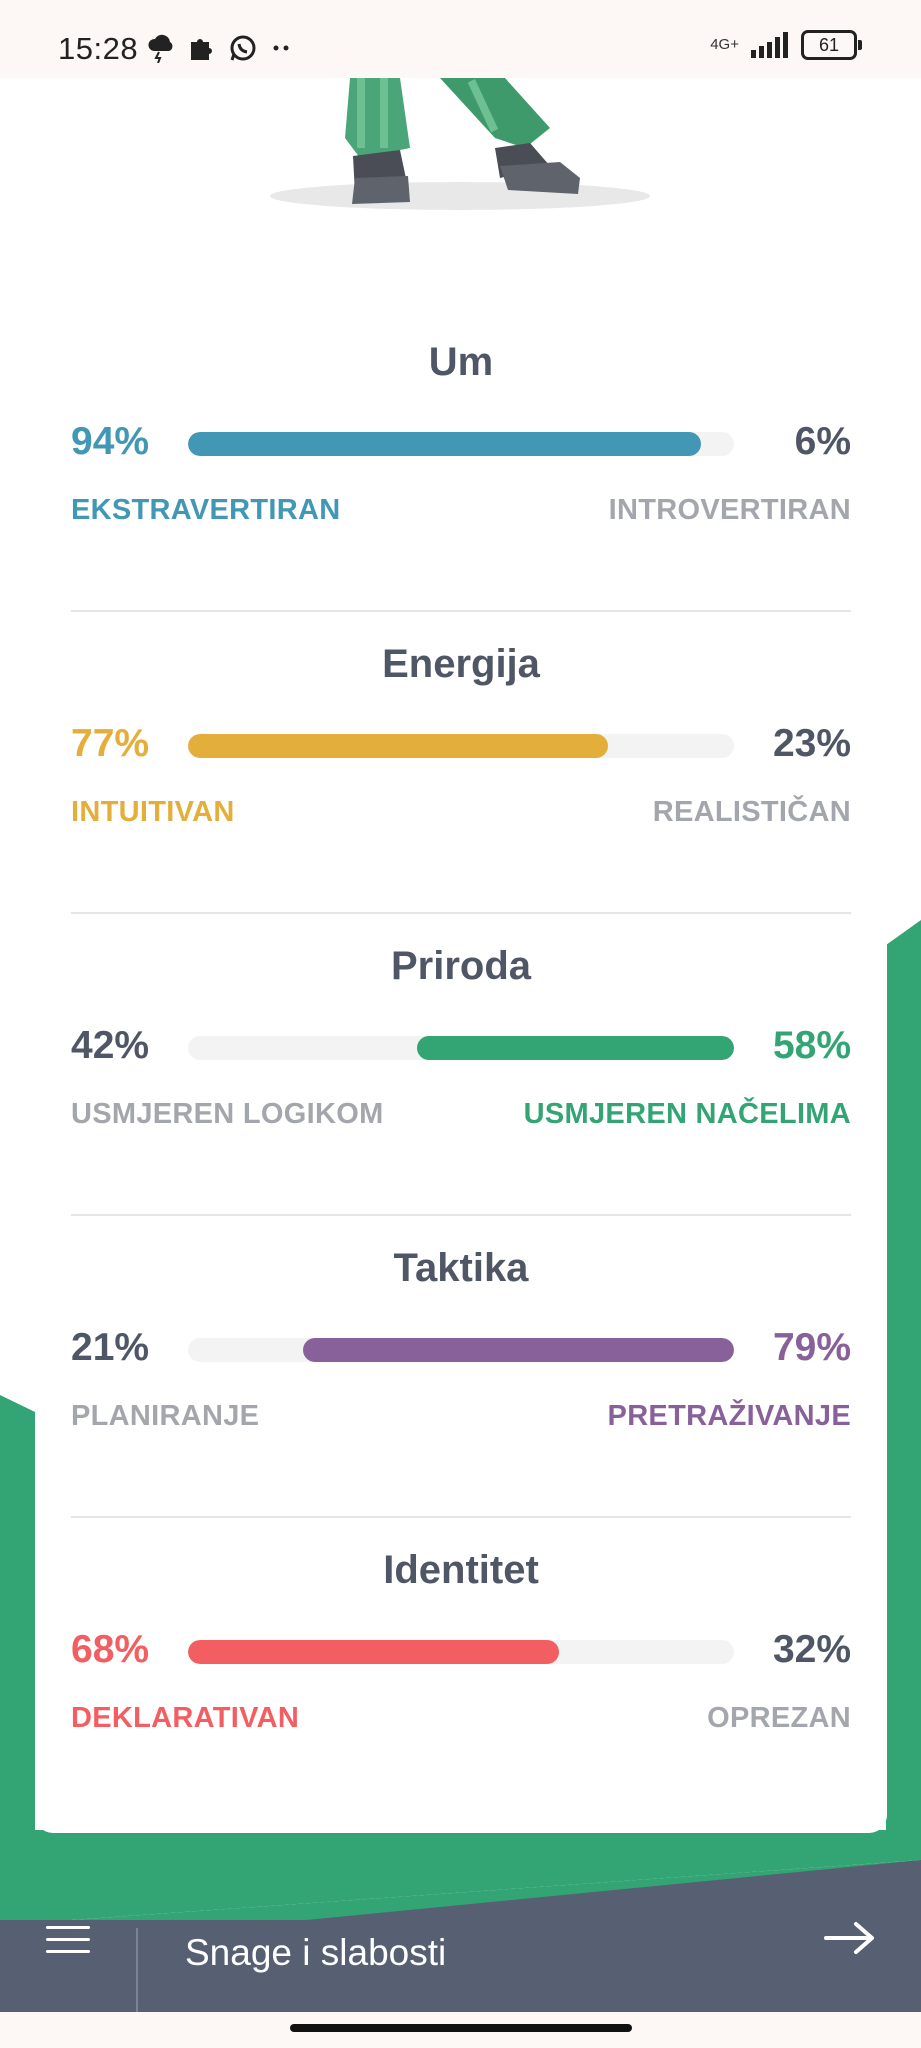 This screenshot has width=921, height=2048. I want to click on trait-title: Priroda, so click(461, 966).